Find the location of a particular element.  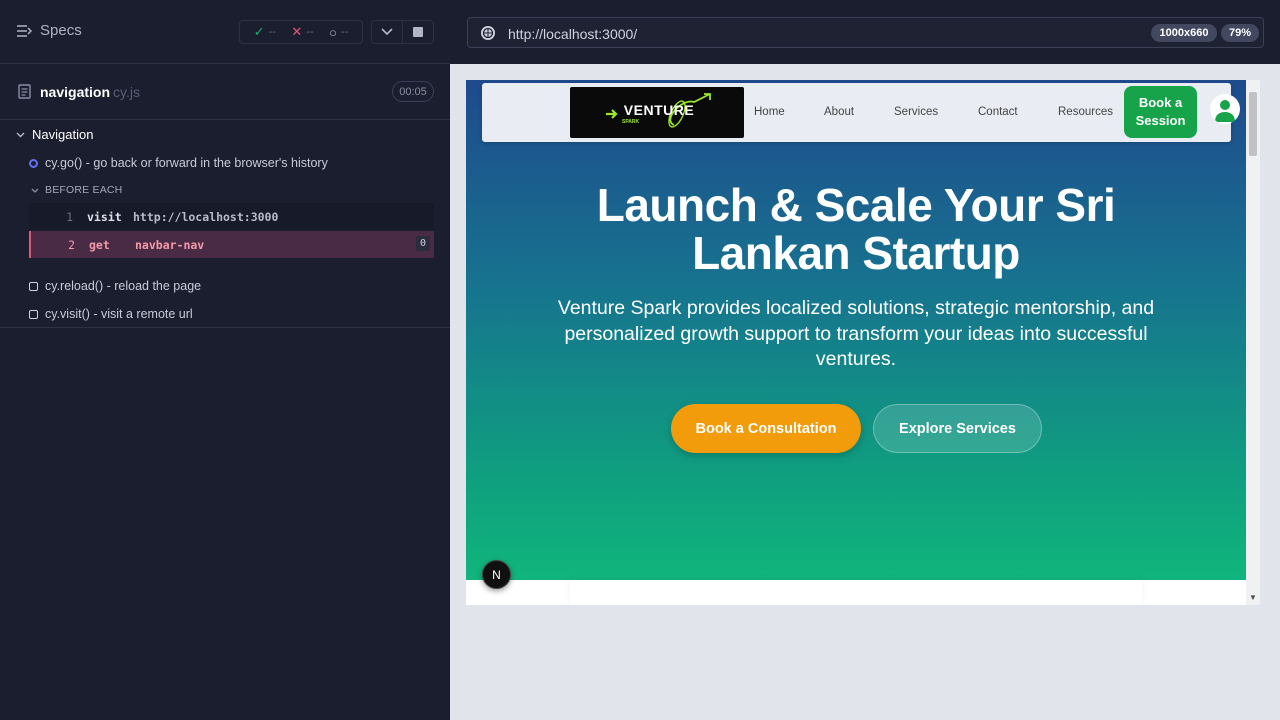

command-arg: navbar-nav is located at coordinates (170, 244).